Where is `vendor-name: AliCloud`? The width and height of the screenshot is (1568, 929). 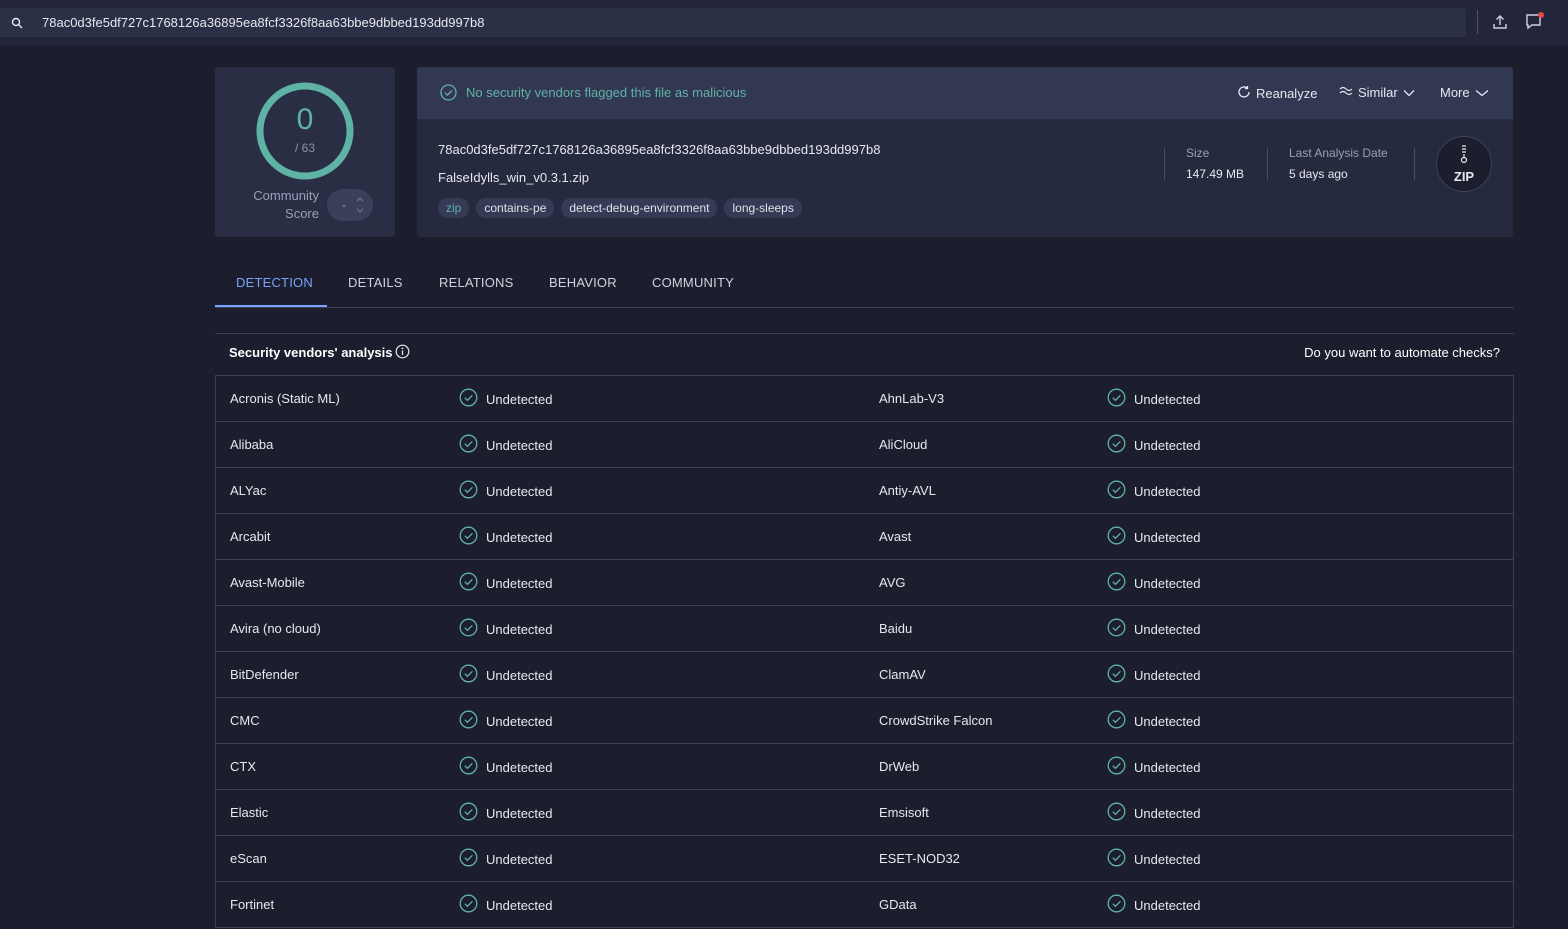
vendor-name: AliCloud is located at coordinates (903, 444).